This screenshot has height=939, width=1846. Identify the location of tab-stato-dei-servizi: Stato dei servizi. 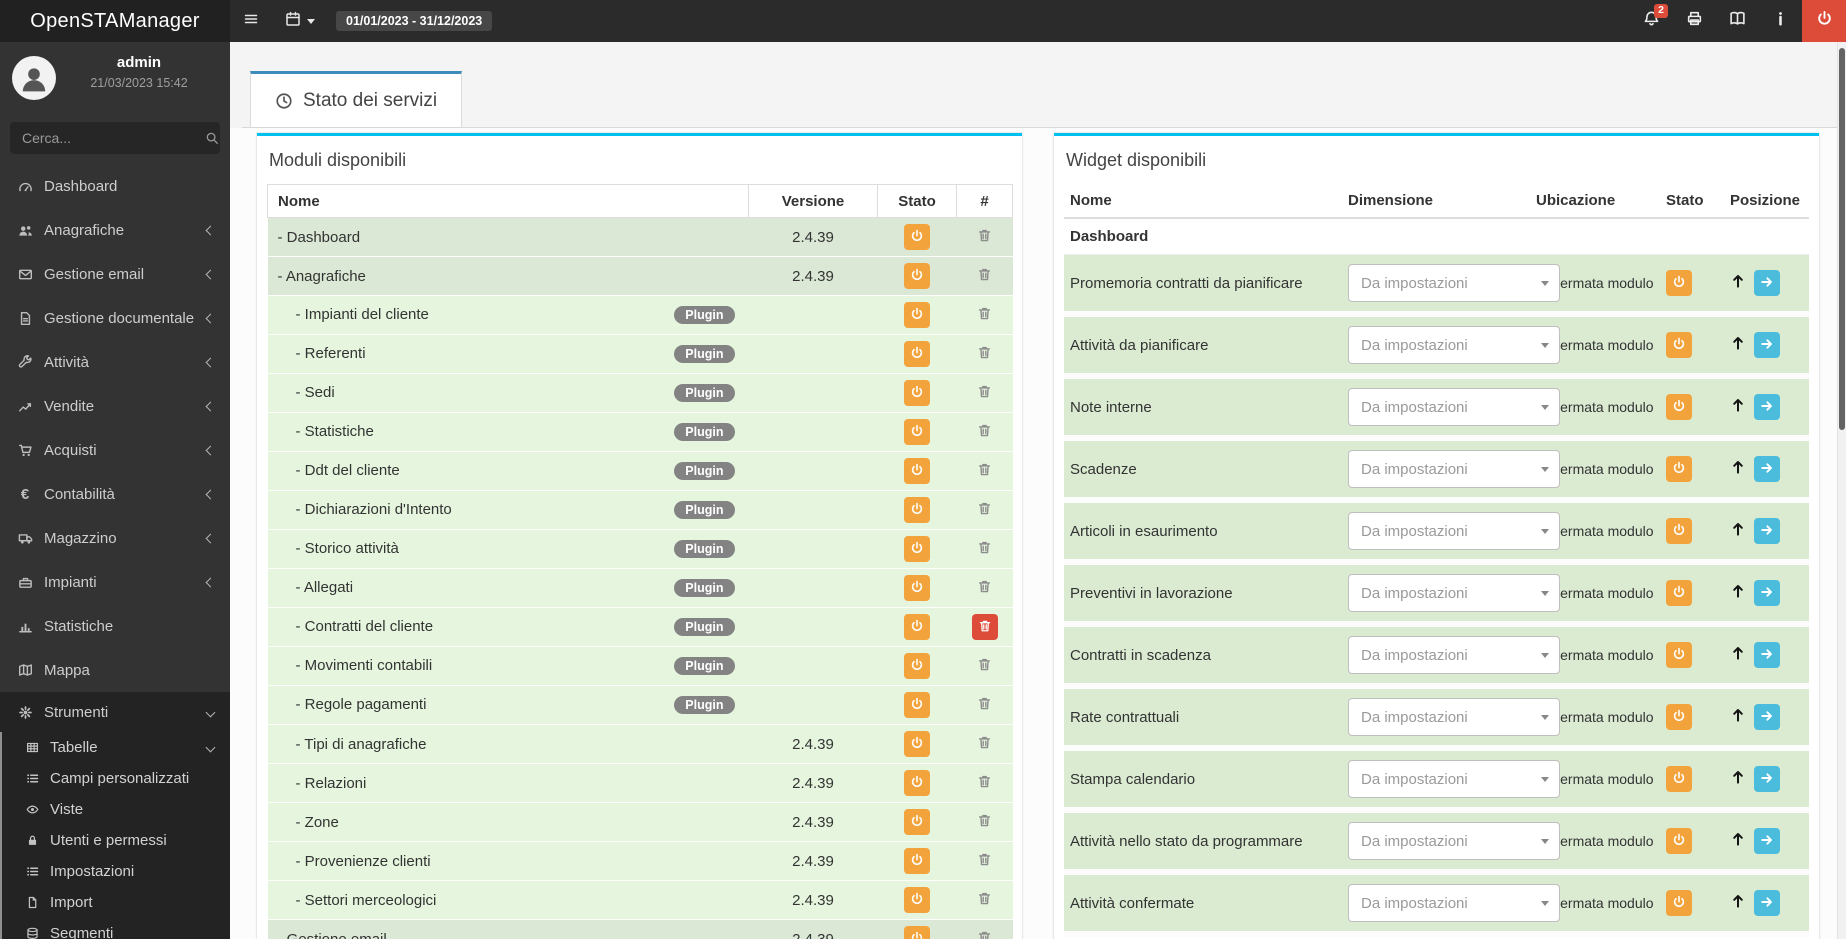
(356, 99).